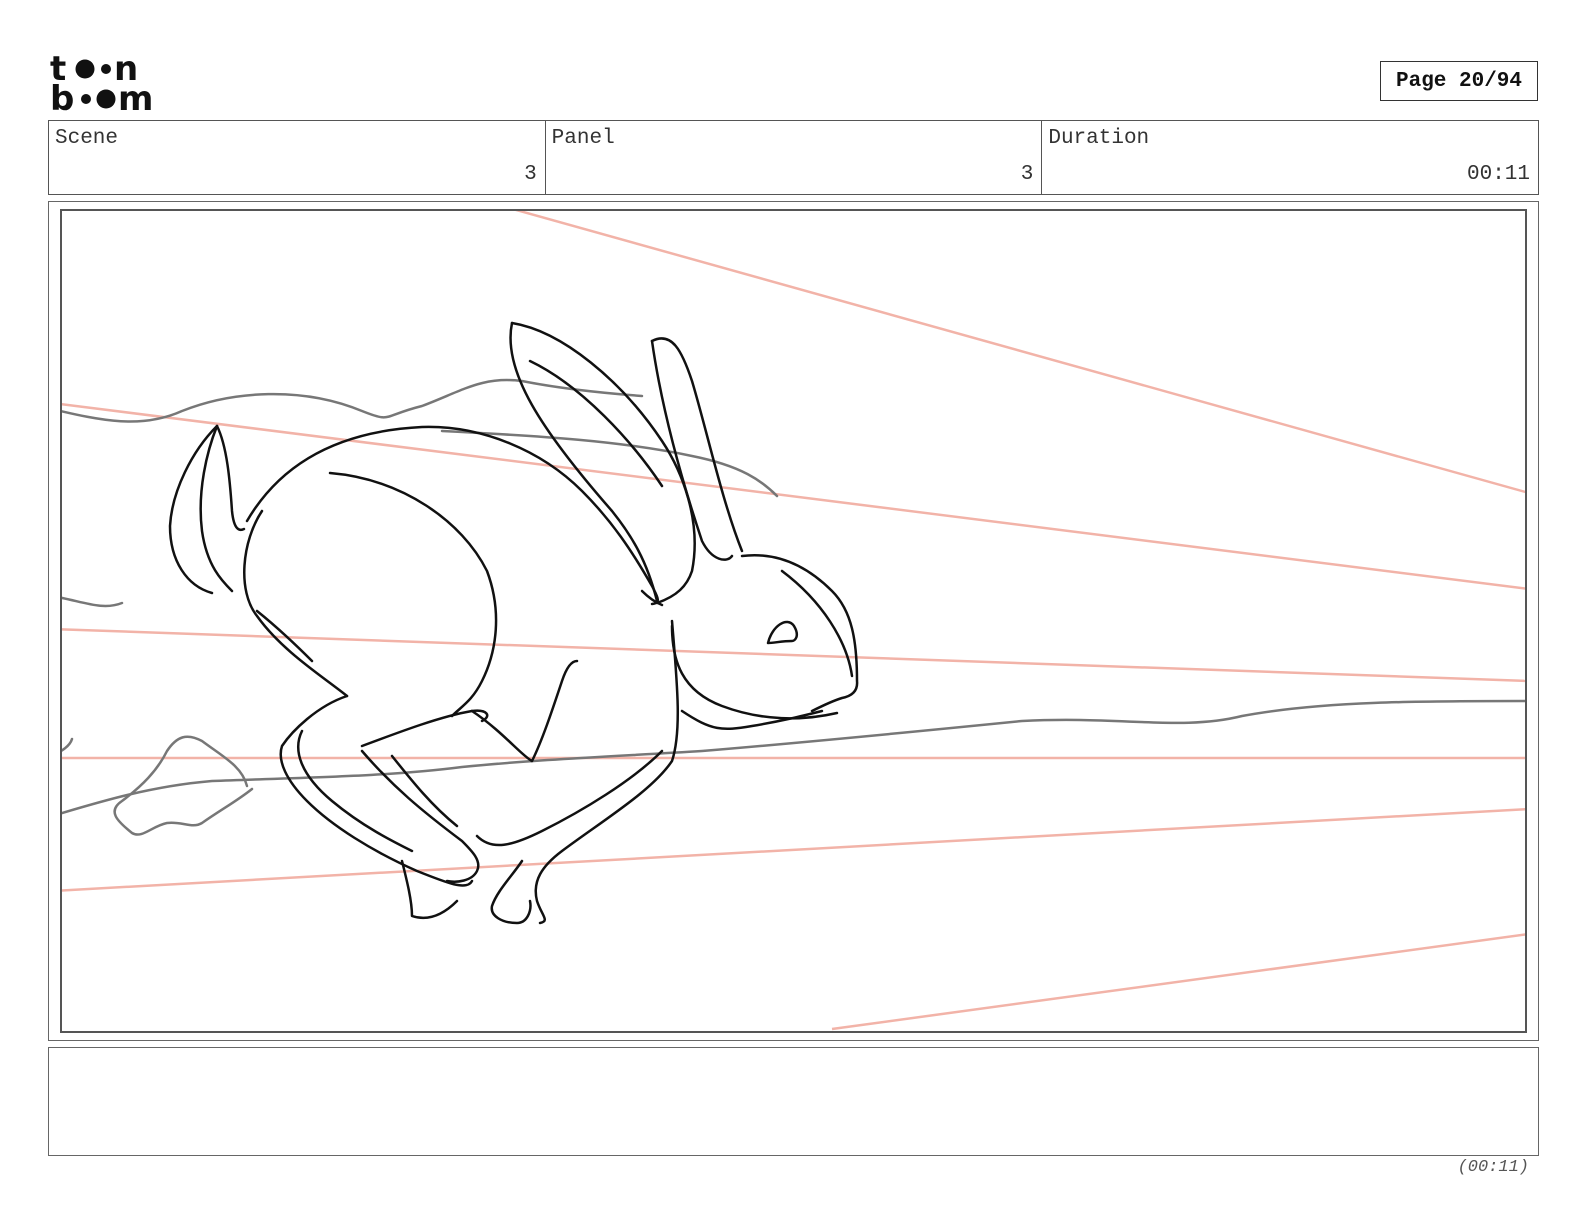 The width and height of the screenshot is (1584, 1224). What do you see at coordinates (108, 82) in the screenshot?
I see `toonboom-logo: t n b m` at bounding box center [108, 82].